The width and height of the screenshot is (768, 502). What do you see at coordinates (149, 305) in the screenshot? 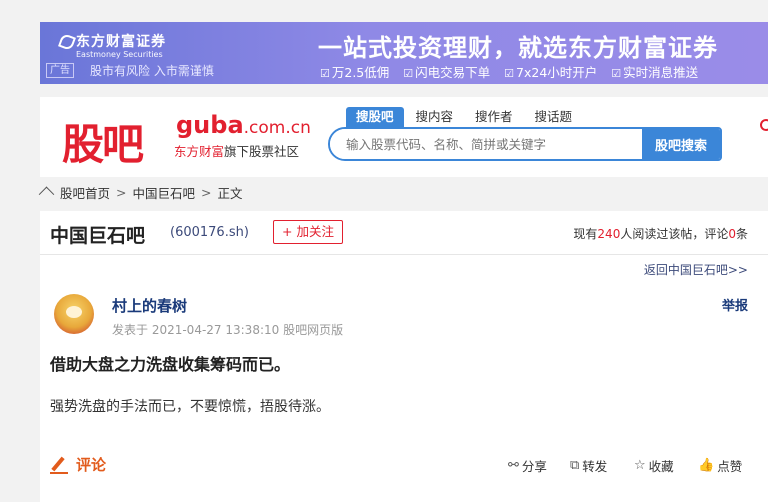
I see `author-name: 村上的春树` at bounding box center [149, 305].